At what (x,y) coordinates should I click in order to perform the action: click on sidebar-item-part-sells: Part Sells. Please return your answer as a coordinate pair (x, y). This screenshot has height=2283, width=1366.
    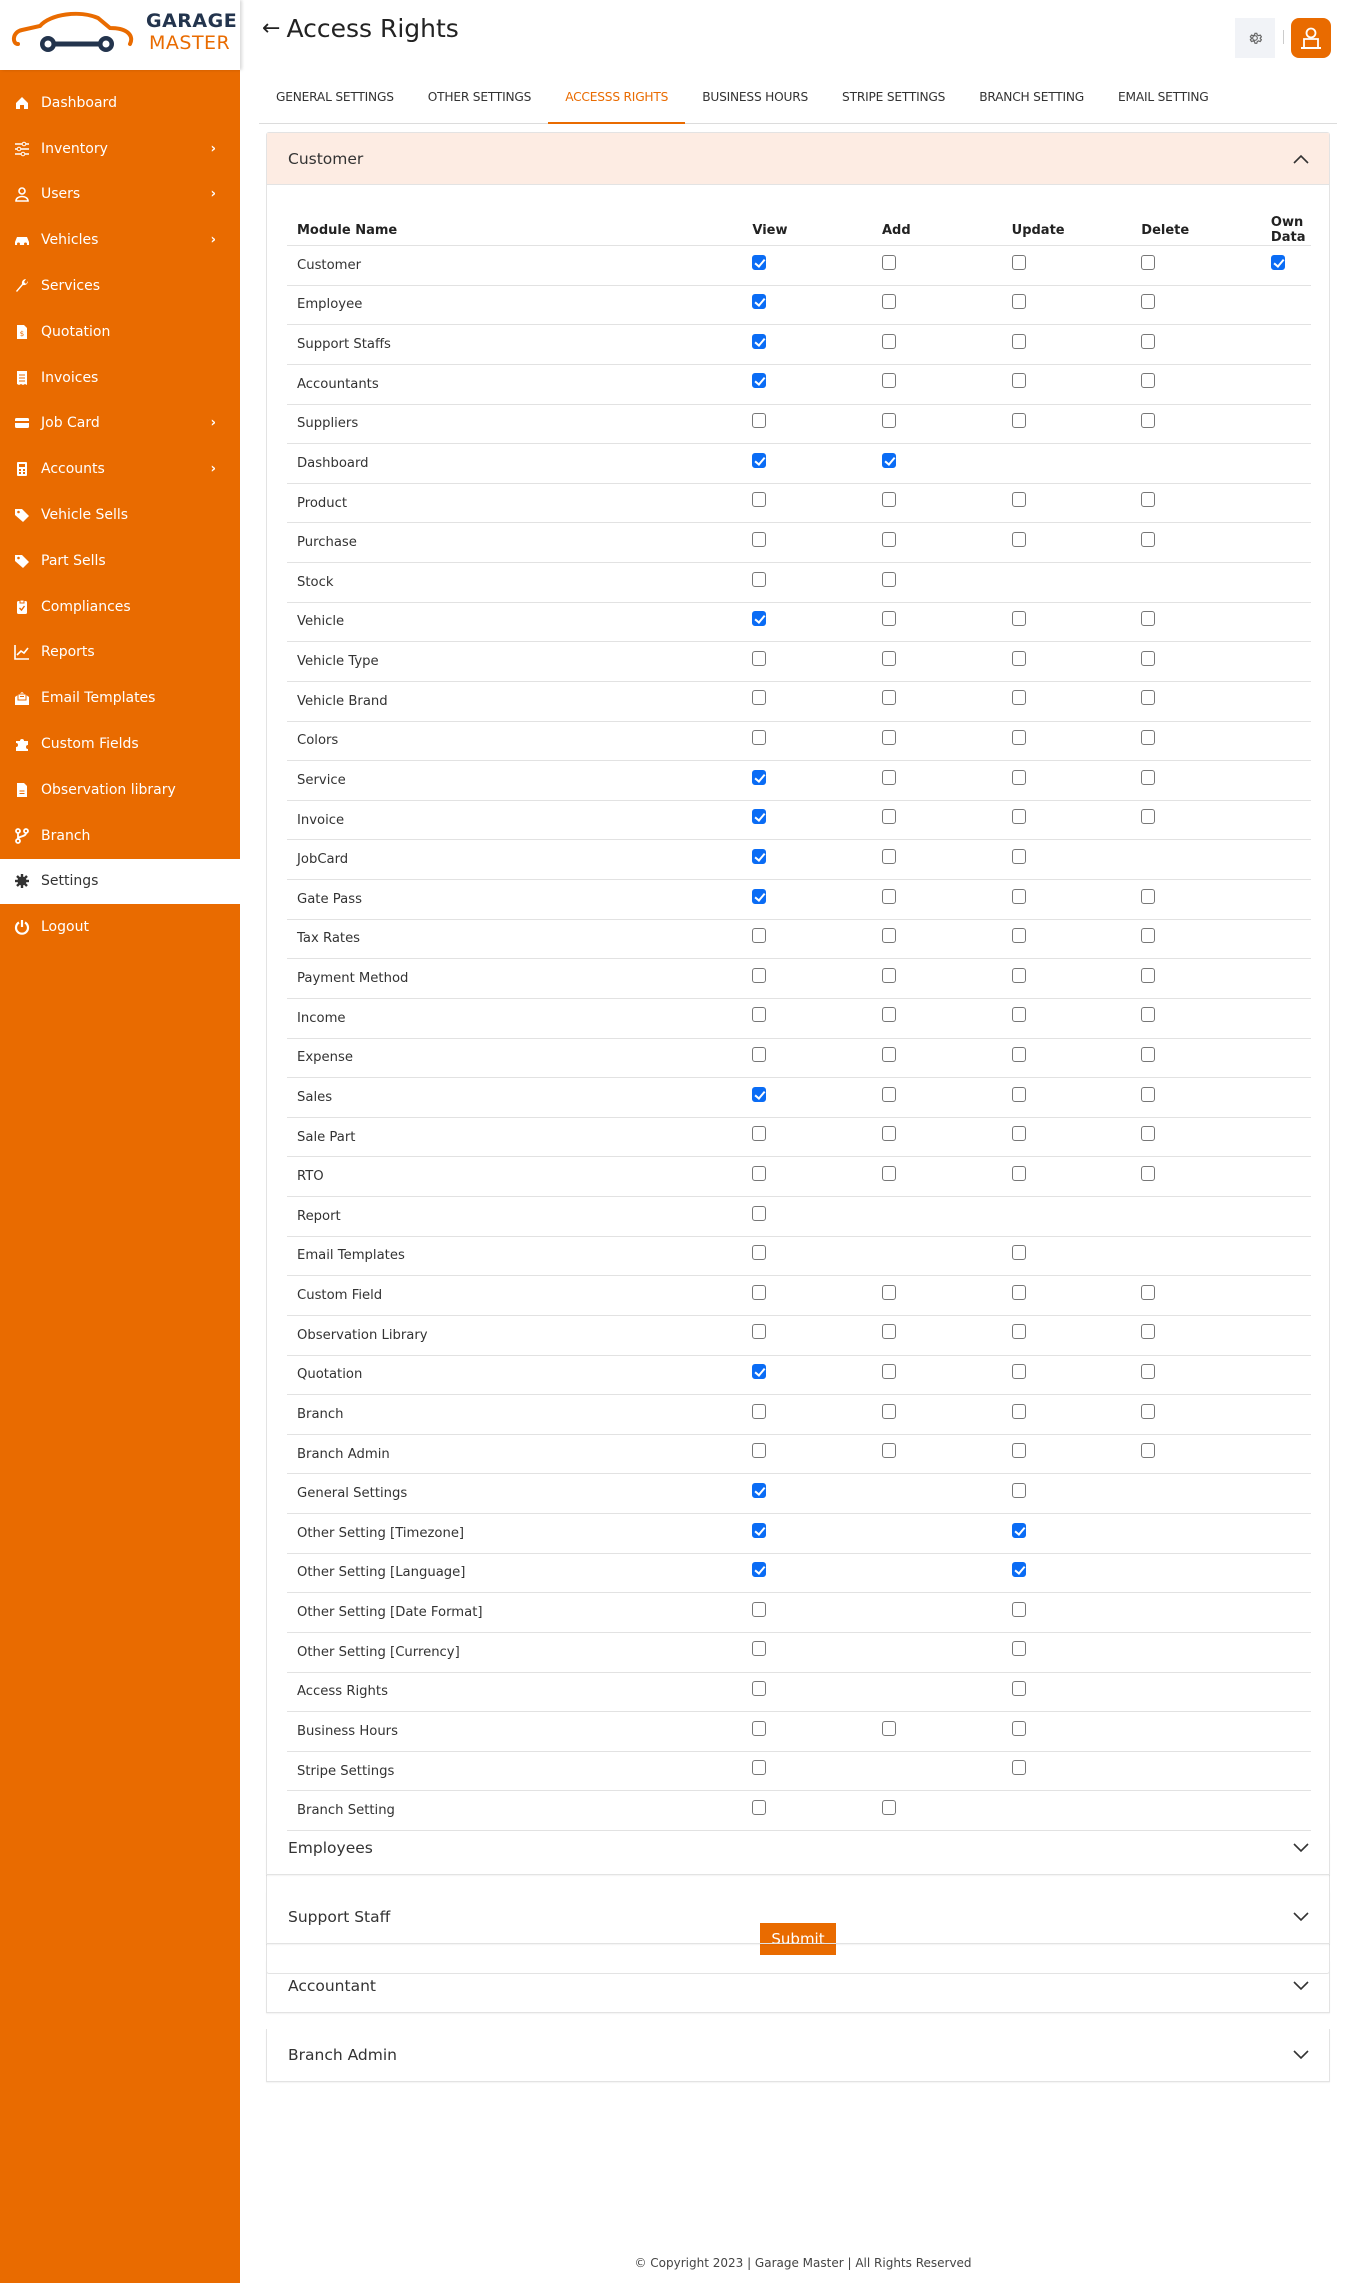
    Looking at the image, I should click on (120, 561).